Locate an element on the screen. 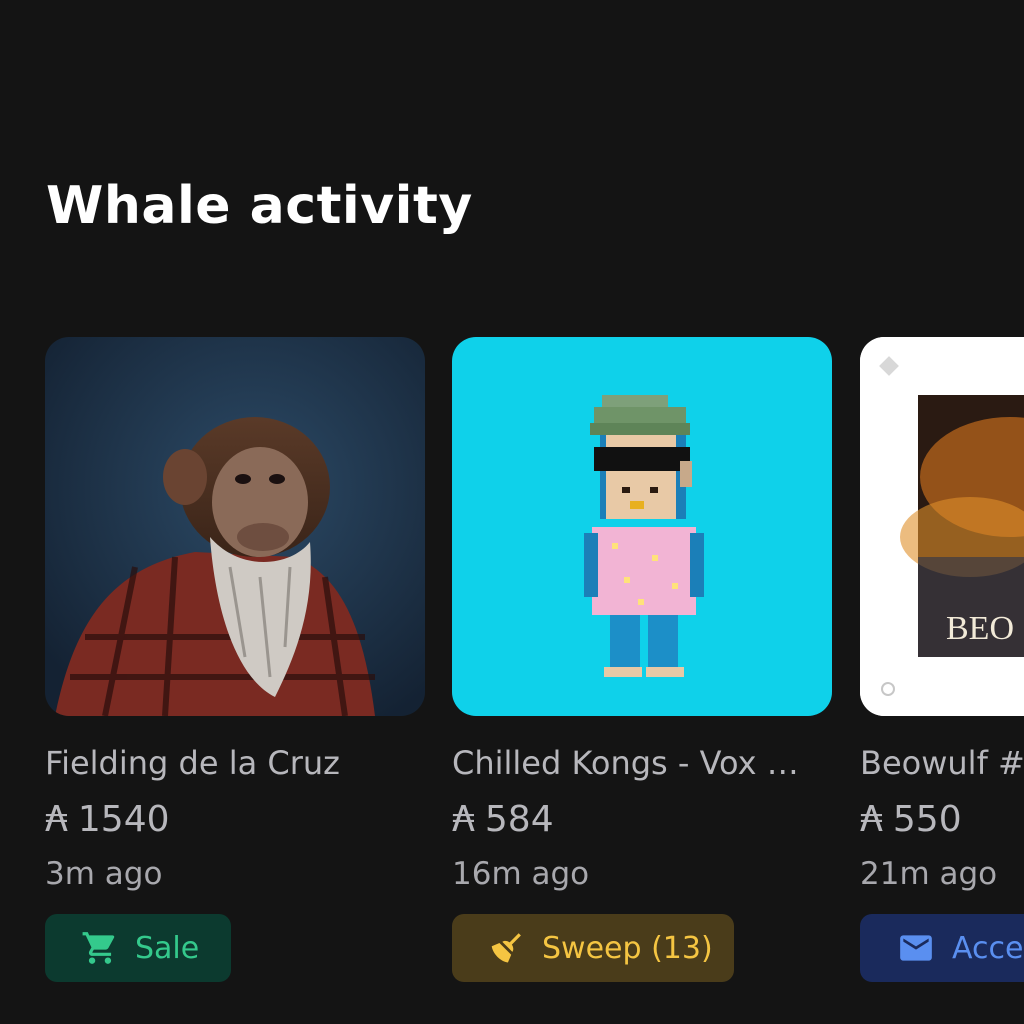 The image size is (1024, 1024). activity-card: BEO Beowulf #0 ₳550 21m ago Accept is located at coordinates (942, 659).